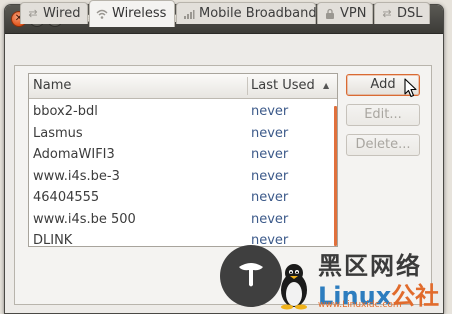 This screenshot has width=452, height=314. Describe the element at coordinates (183, 86) in the screenshot. I see `list-header: Name Last Used ▲` at that location.